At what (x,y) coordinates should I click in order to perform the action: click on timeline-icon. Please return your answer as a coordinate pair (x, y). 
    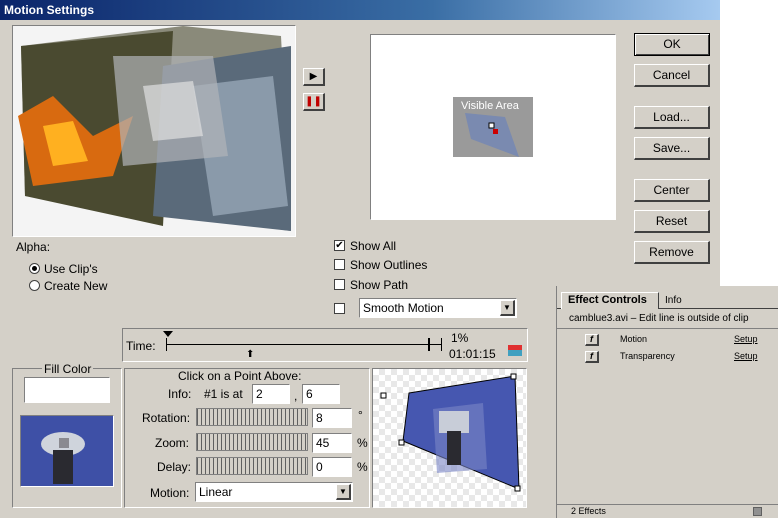
    Looking at the image, I should click on (515, 350).